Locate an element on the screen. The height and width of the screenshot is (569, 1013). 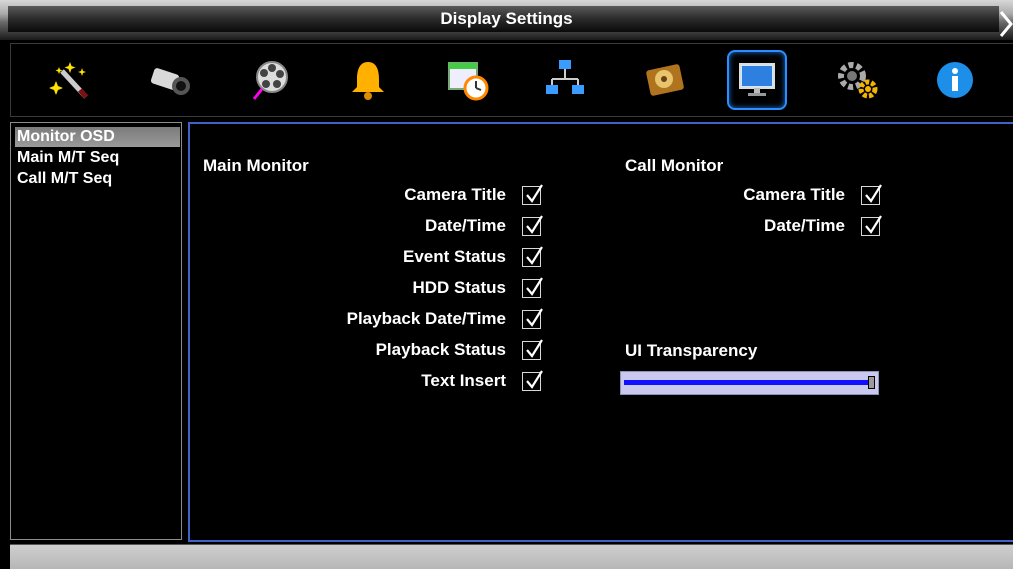
tool-display is located at coordinates (757, 80).